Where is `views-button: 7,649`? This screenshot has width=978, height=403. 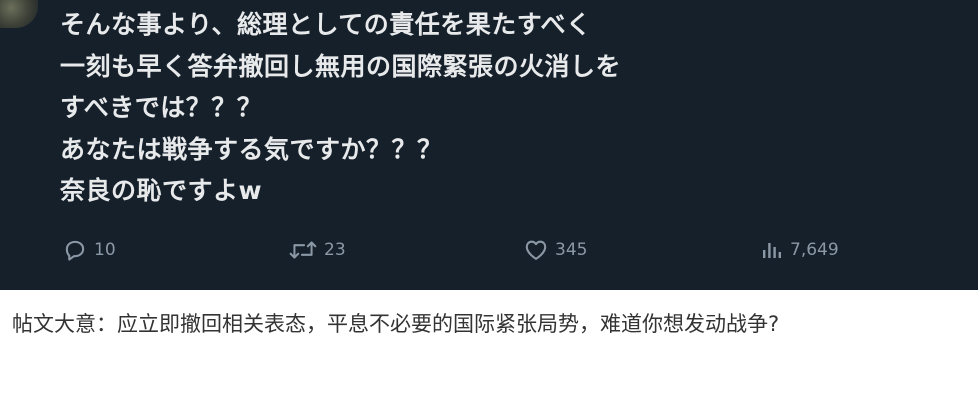
views-button: 7,649 is located at coordinates (799, 250).